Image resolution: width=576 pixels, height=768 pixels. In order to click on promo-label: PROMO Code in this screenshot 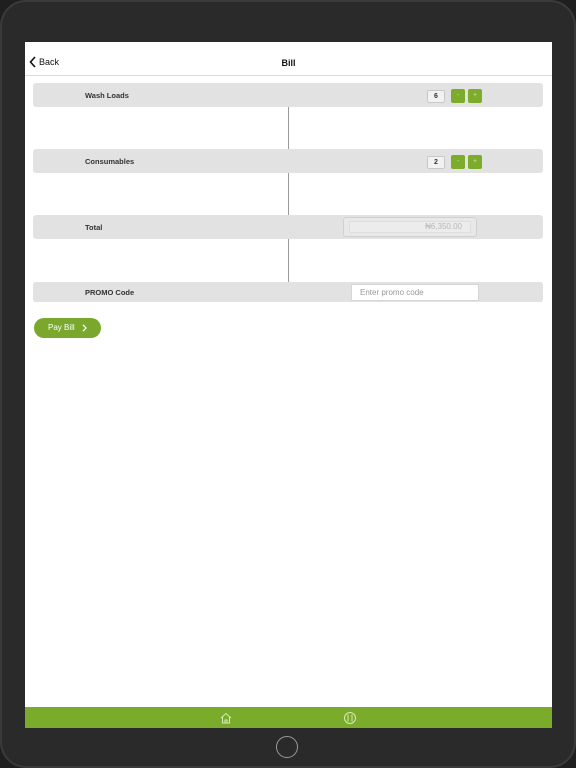, I will do `click(110, 292)`.